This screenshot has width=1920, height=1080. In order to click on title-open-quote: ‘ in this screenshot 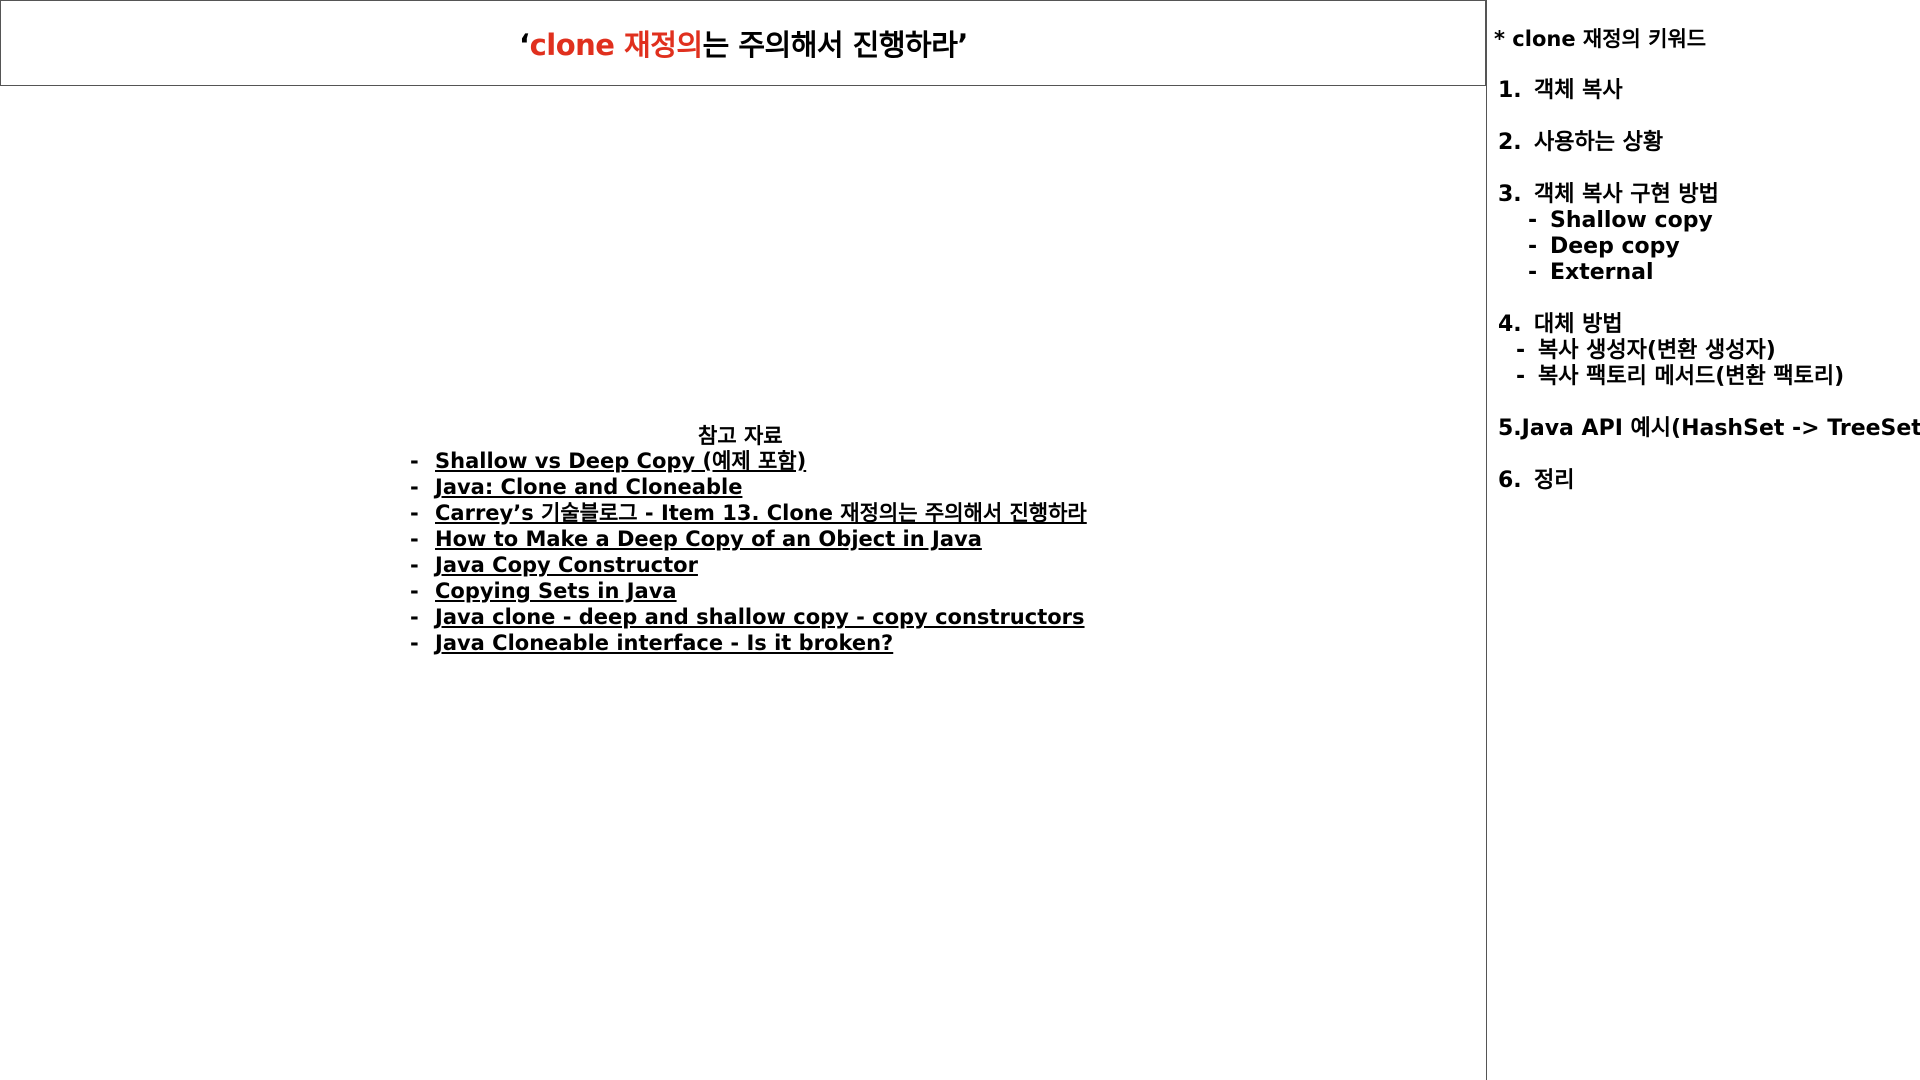, I will do `click(524, 45)`.